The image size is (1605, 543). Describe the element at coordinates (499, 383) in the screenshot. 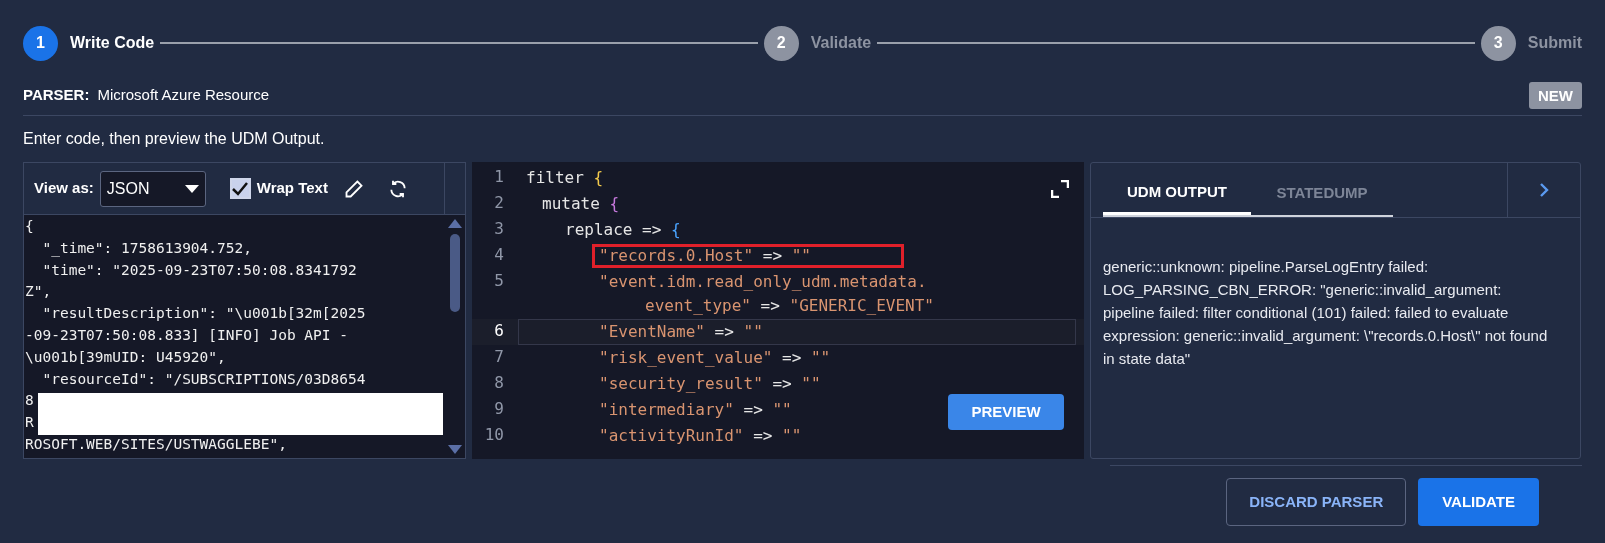

I see `line-number: 8` at that location.